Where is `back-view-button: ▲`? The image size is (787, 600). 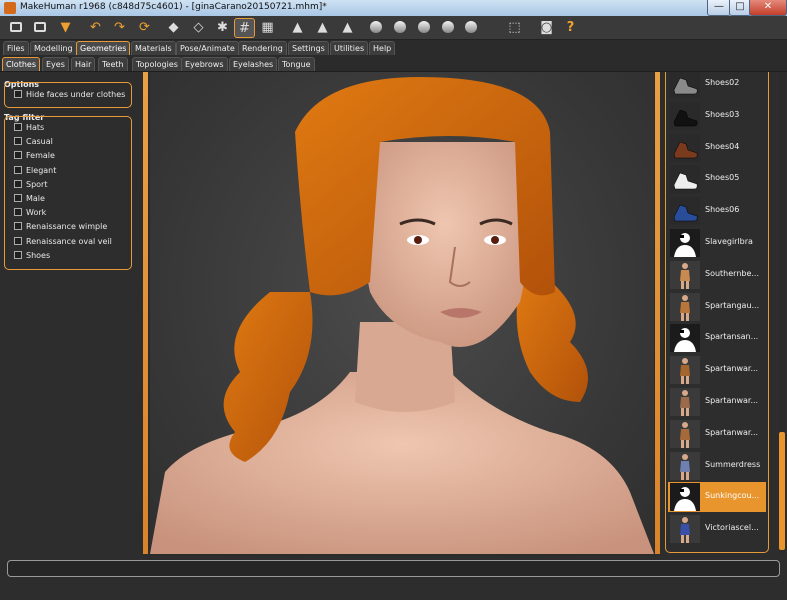 back-view-button: ▲ is located at coordinates (322, 27).